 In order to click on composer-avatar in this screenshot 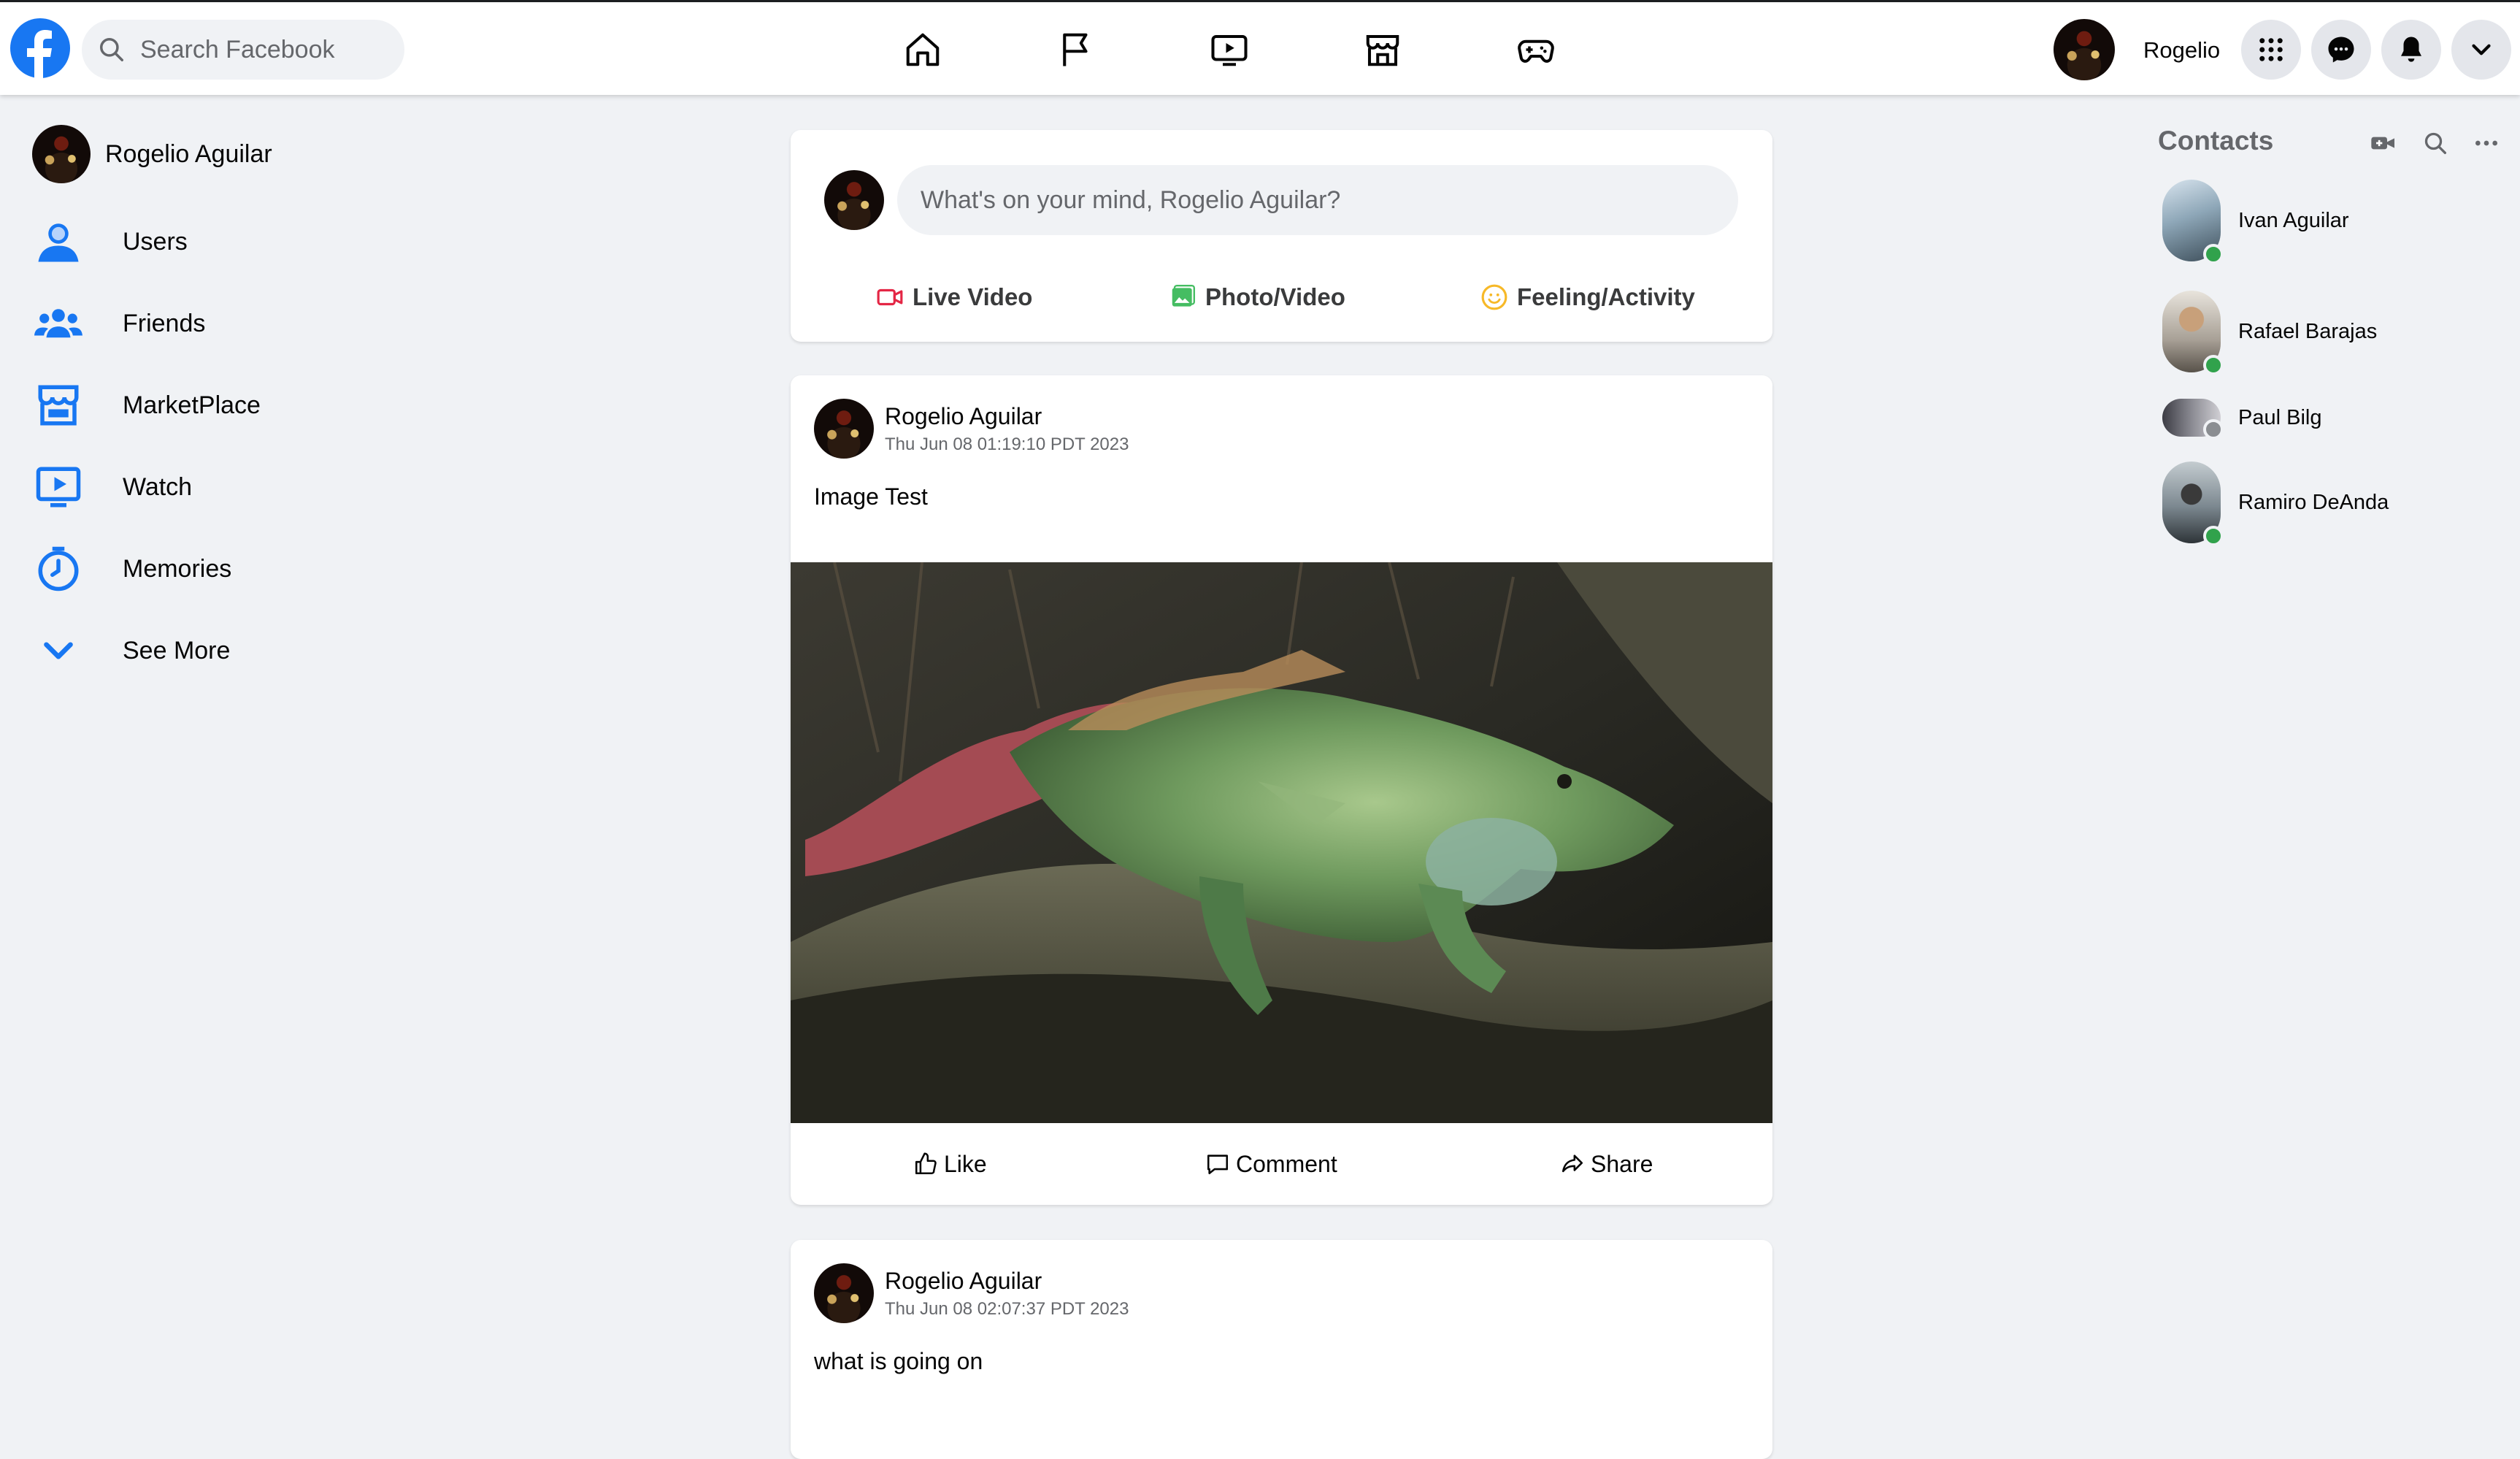, I will do `click(854, 200)`.